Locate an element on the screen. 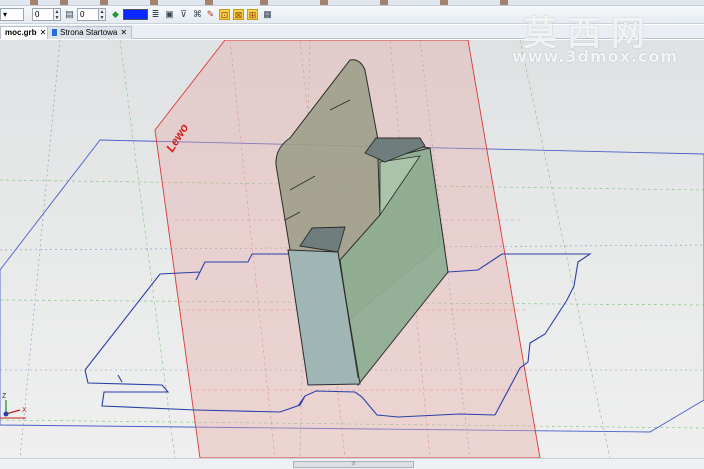 The height and width of the screenshot is (469, 704). scrollbar-thumb: ⦙⦙⦙ is located at coordinates (353, 464).